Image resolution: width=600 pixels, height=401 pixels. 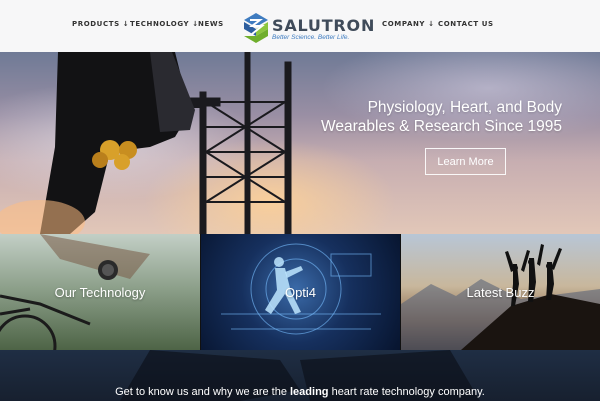 I want to click on tagline-bold: leading, so click(x=309, y=392).